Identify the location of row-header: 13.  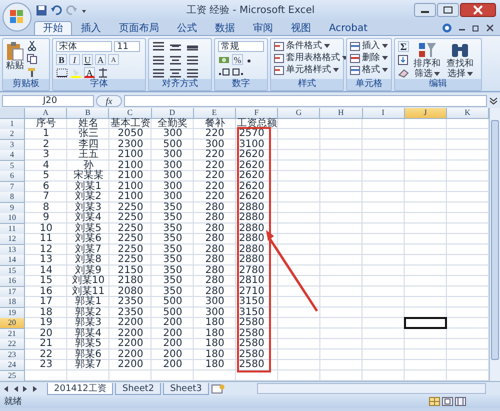
(12, 250).